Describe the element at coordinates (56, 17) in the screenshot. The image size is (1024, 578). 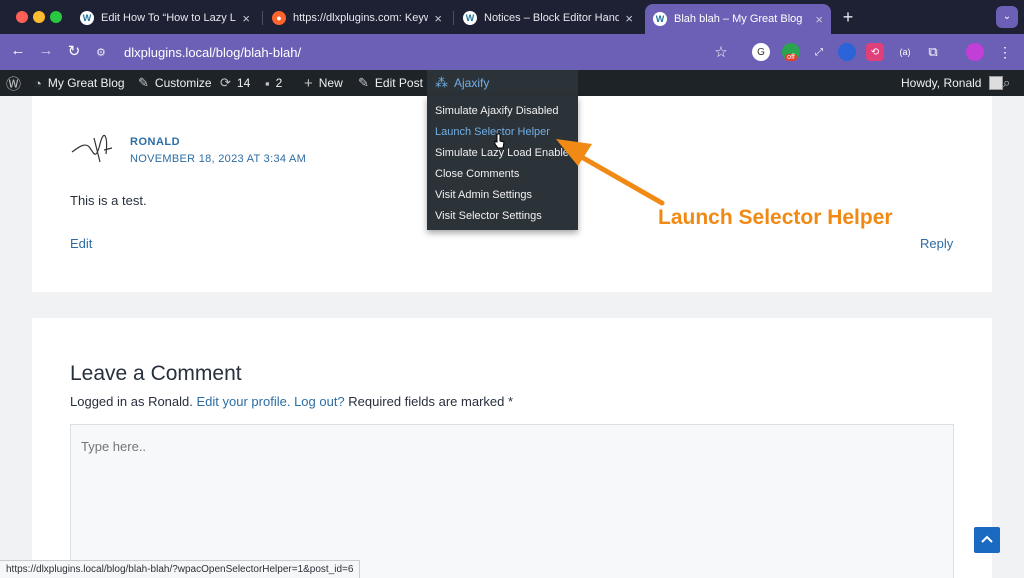
I see `maximize-window-button` at that location.